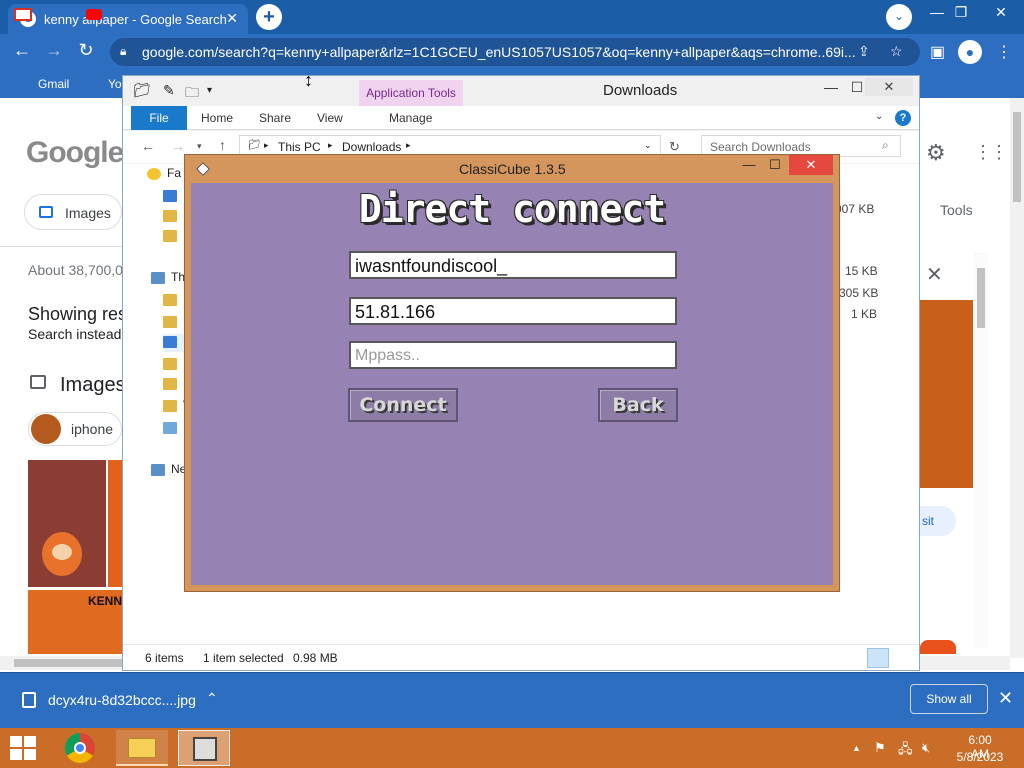  Describe the element at coordinates (513, 355) in the screenshot. I see `mppass-field: Mppass..` at that location.